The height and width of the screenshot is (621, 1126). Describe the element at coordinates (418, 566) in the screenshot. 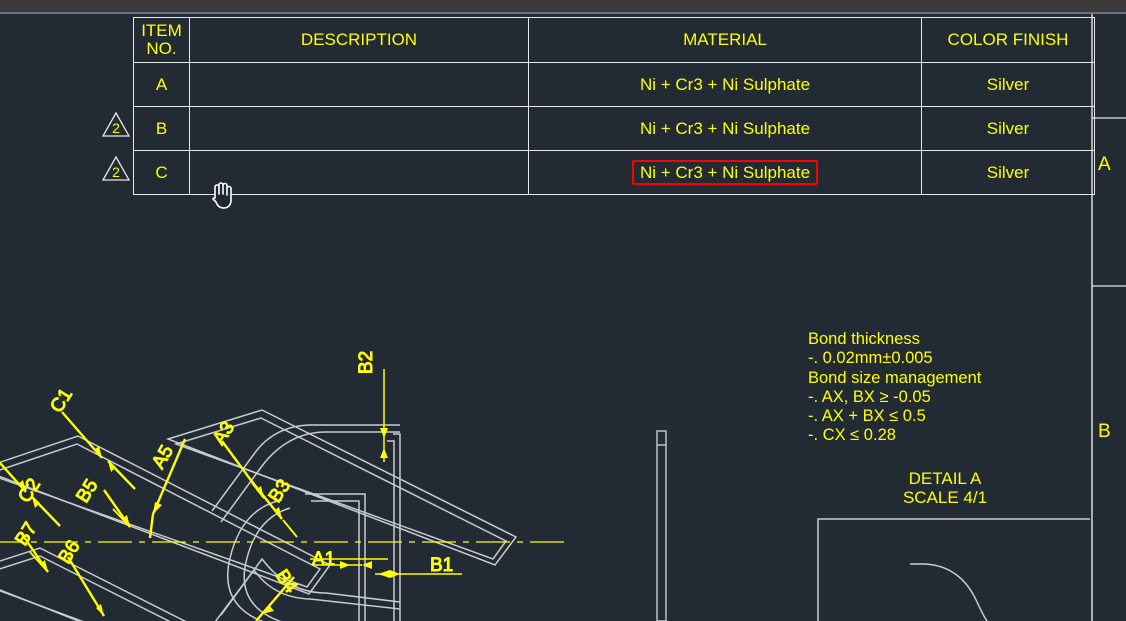

I see `dimension-b1: B1` at that location.